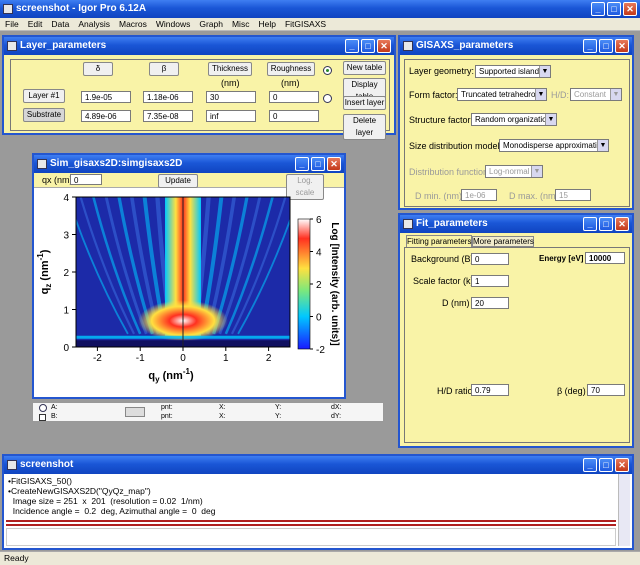 Image resolution: width=640 pixels, height=565 pixels. I want to click on colorbar-tick-label: 4, so click(319, 253).